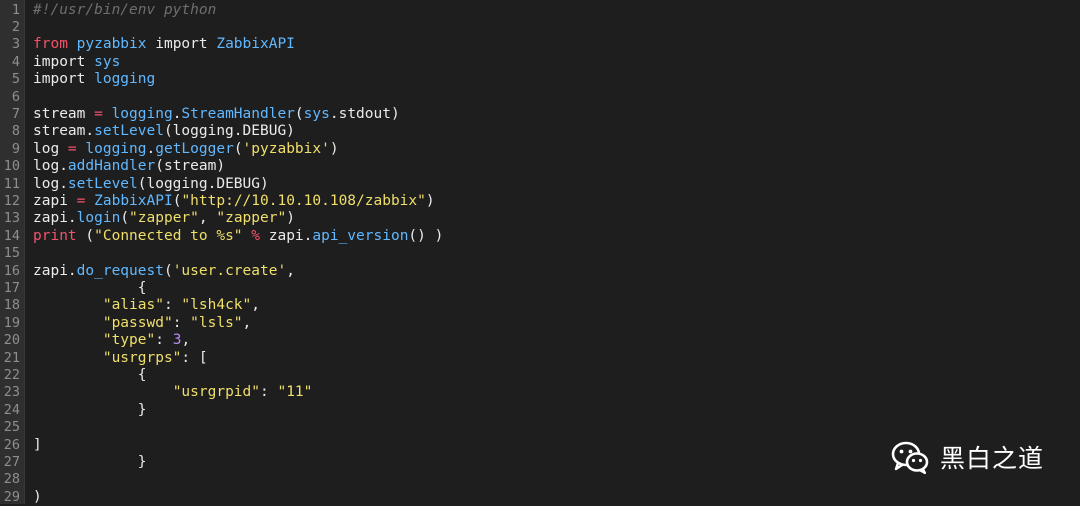 Image resolution: width=1080 pixels, height=506 pixels. Describe the element at coordinates (540, 184) in the screenshot. I see `code-line: 11 log.setLevel(logging.DEBUG)` at that location.